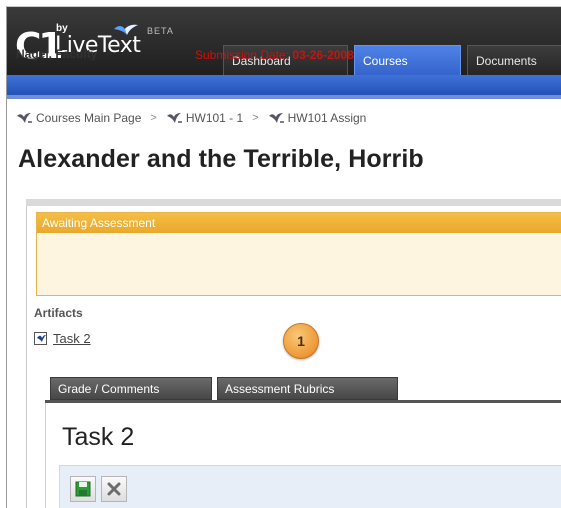 Image resolution: width=561 pixels, height=508 pixels. What do you see at coordinates (244, 55) in the screenshot?
I see `submission-date-label: Submission Date:` at bounding box center [244, 55].